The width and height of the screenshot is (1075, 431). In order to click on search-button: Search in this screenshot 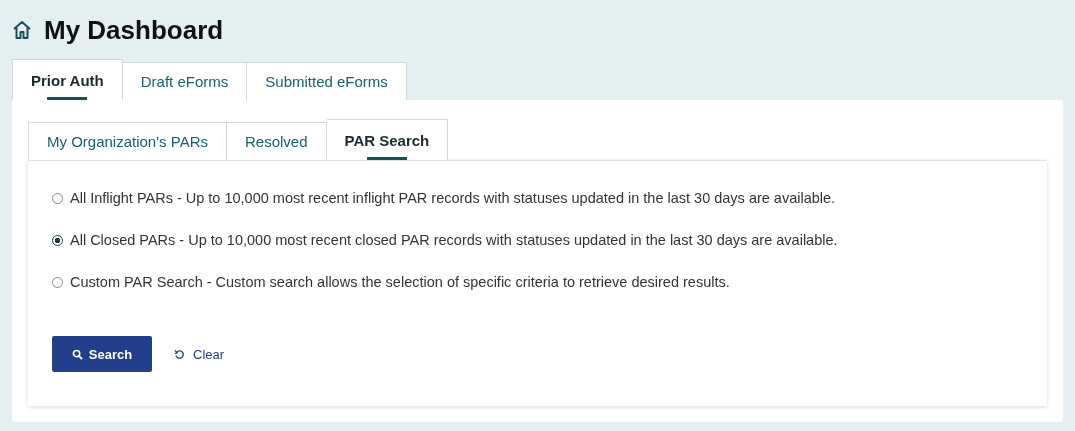, I will do `click(102, 354)`.